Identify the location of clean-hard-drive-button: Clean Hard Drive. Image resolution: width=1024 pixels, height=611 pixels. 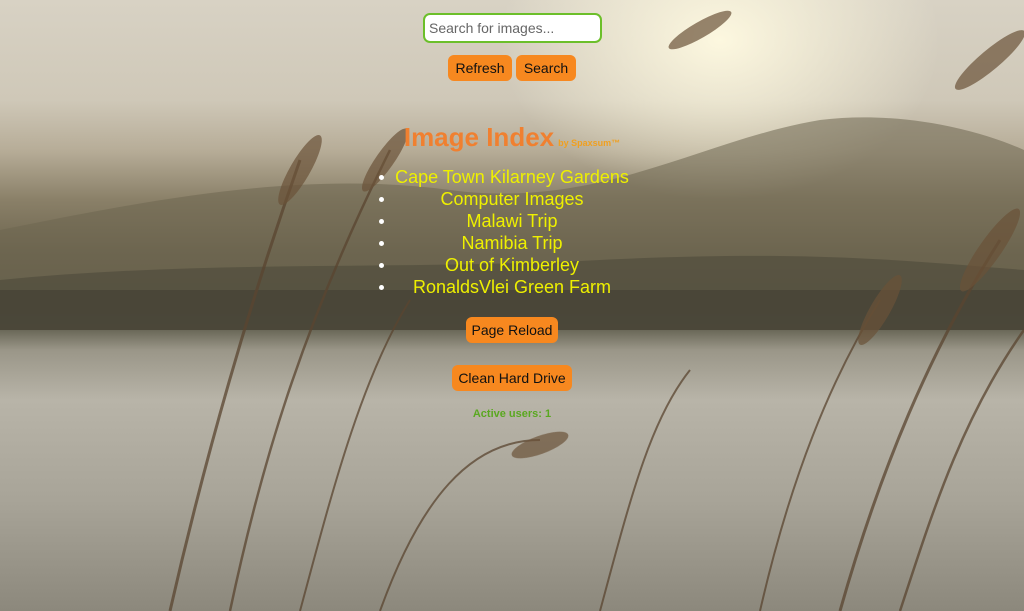
(512, 378).